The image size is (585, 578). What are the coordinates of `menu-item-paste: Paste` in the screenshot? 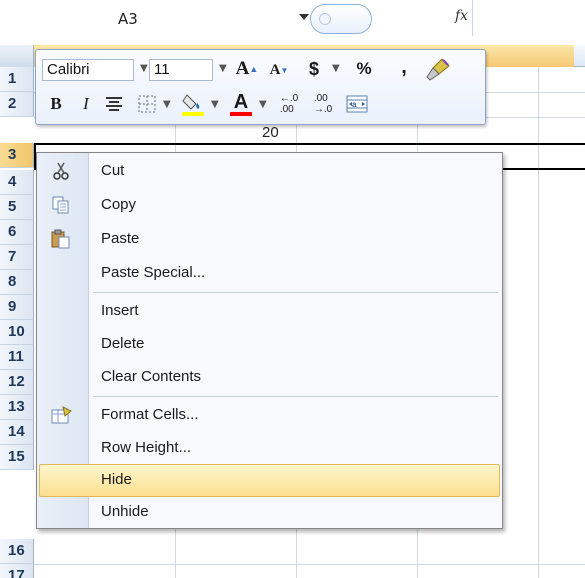 It's located at (269, 239).